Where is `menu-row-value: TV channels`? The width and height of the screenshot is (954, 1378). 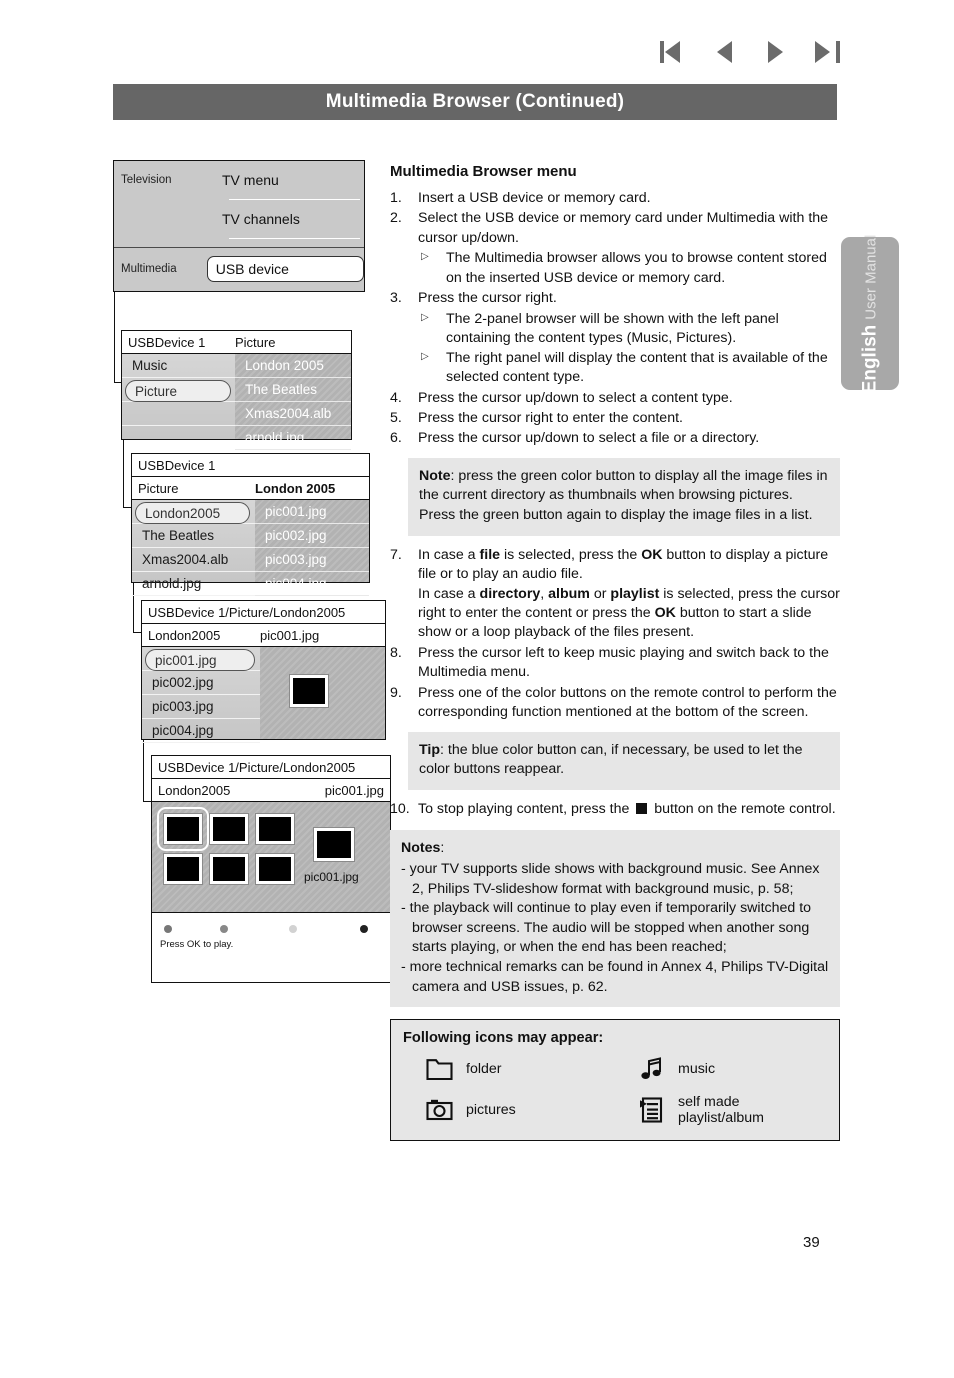
menu-row-value: TV channels is located at coordinates (261, 219).